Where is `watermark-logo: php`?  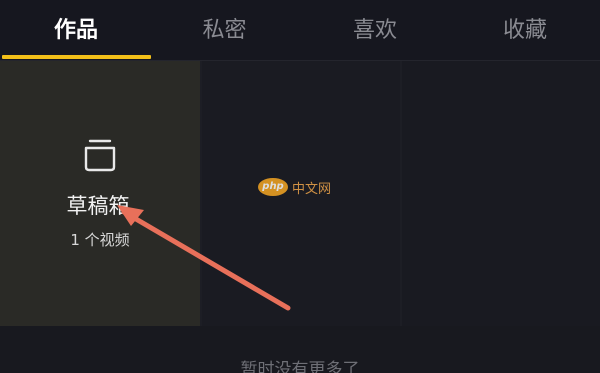 watermark-logo: php is located at coordinates (273, 187).